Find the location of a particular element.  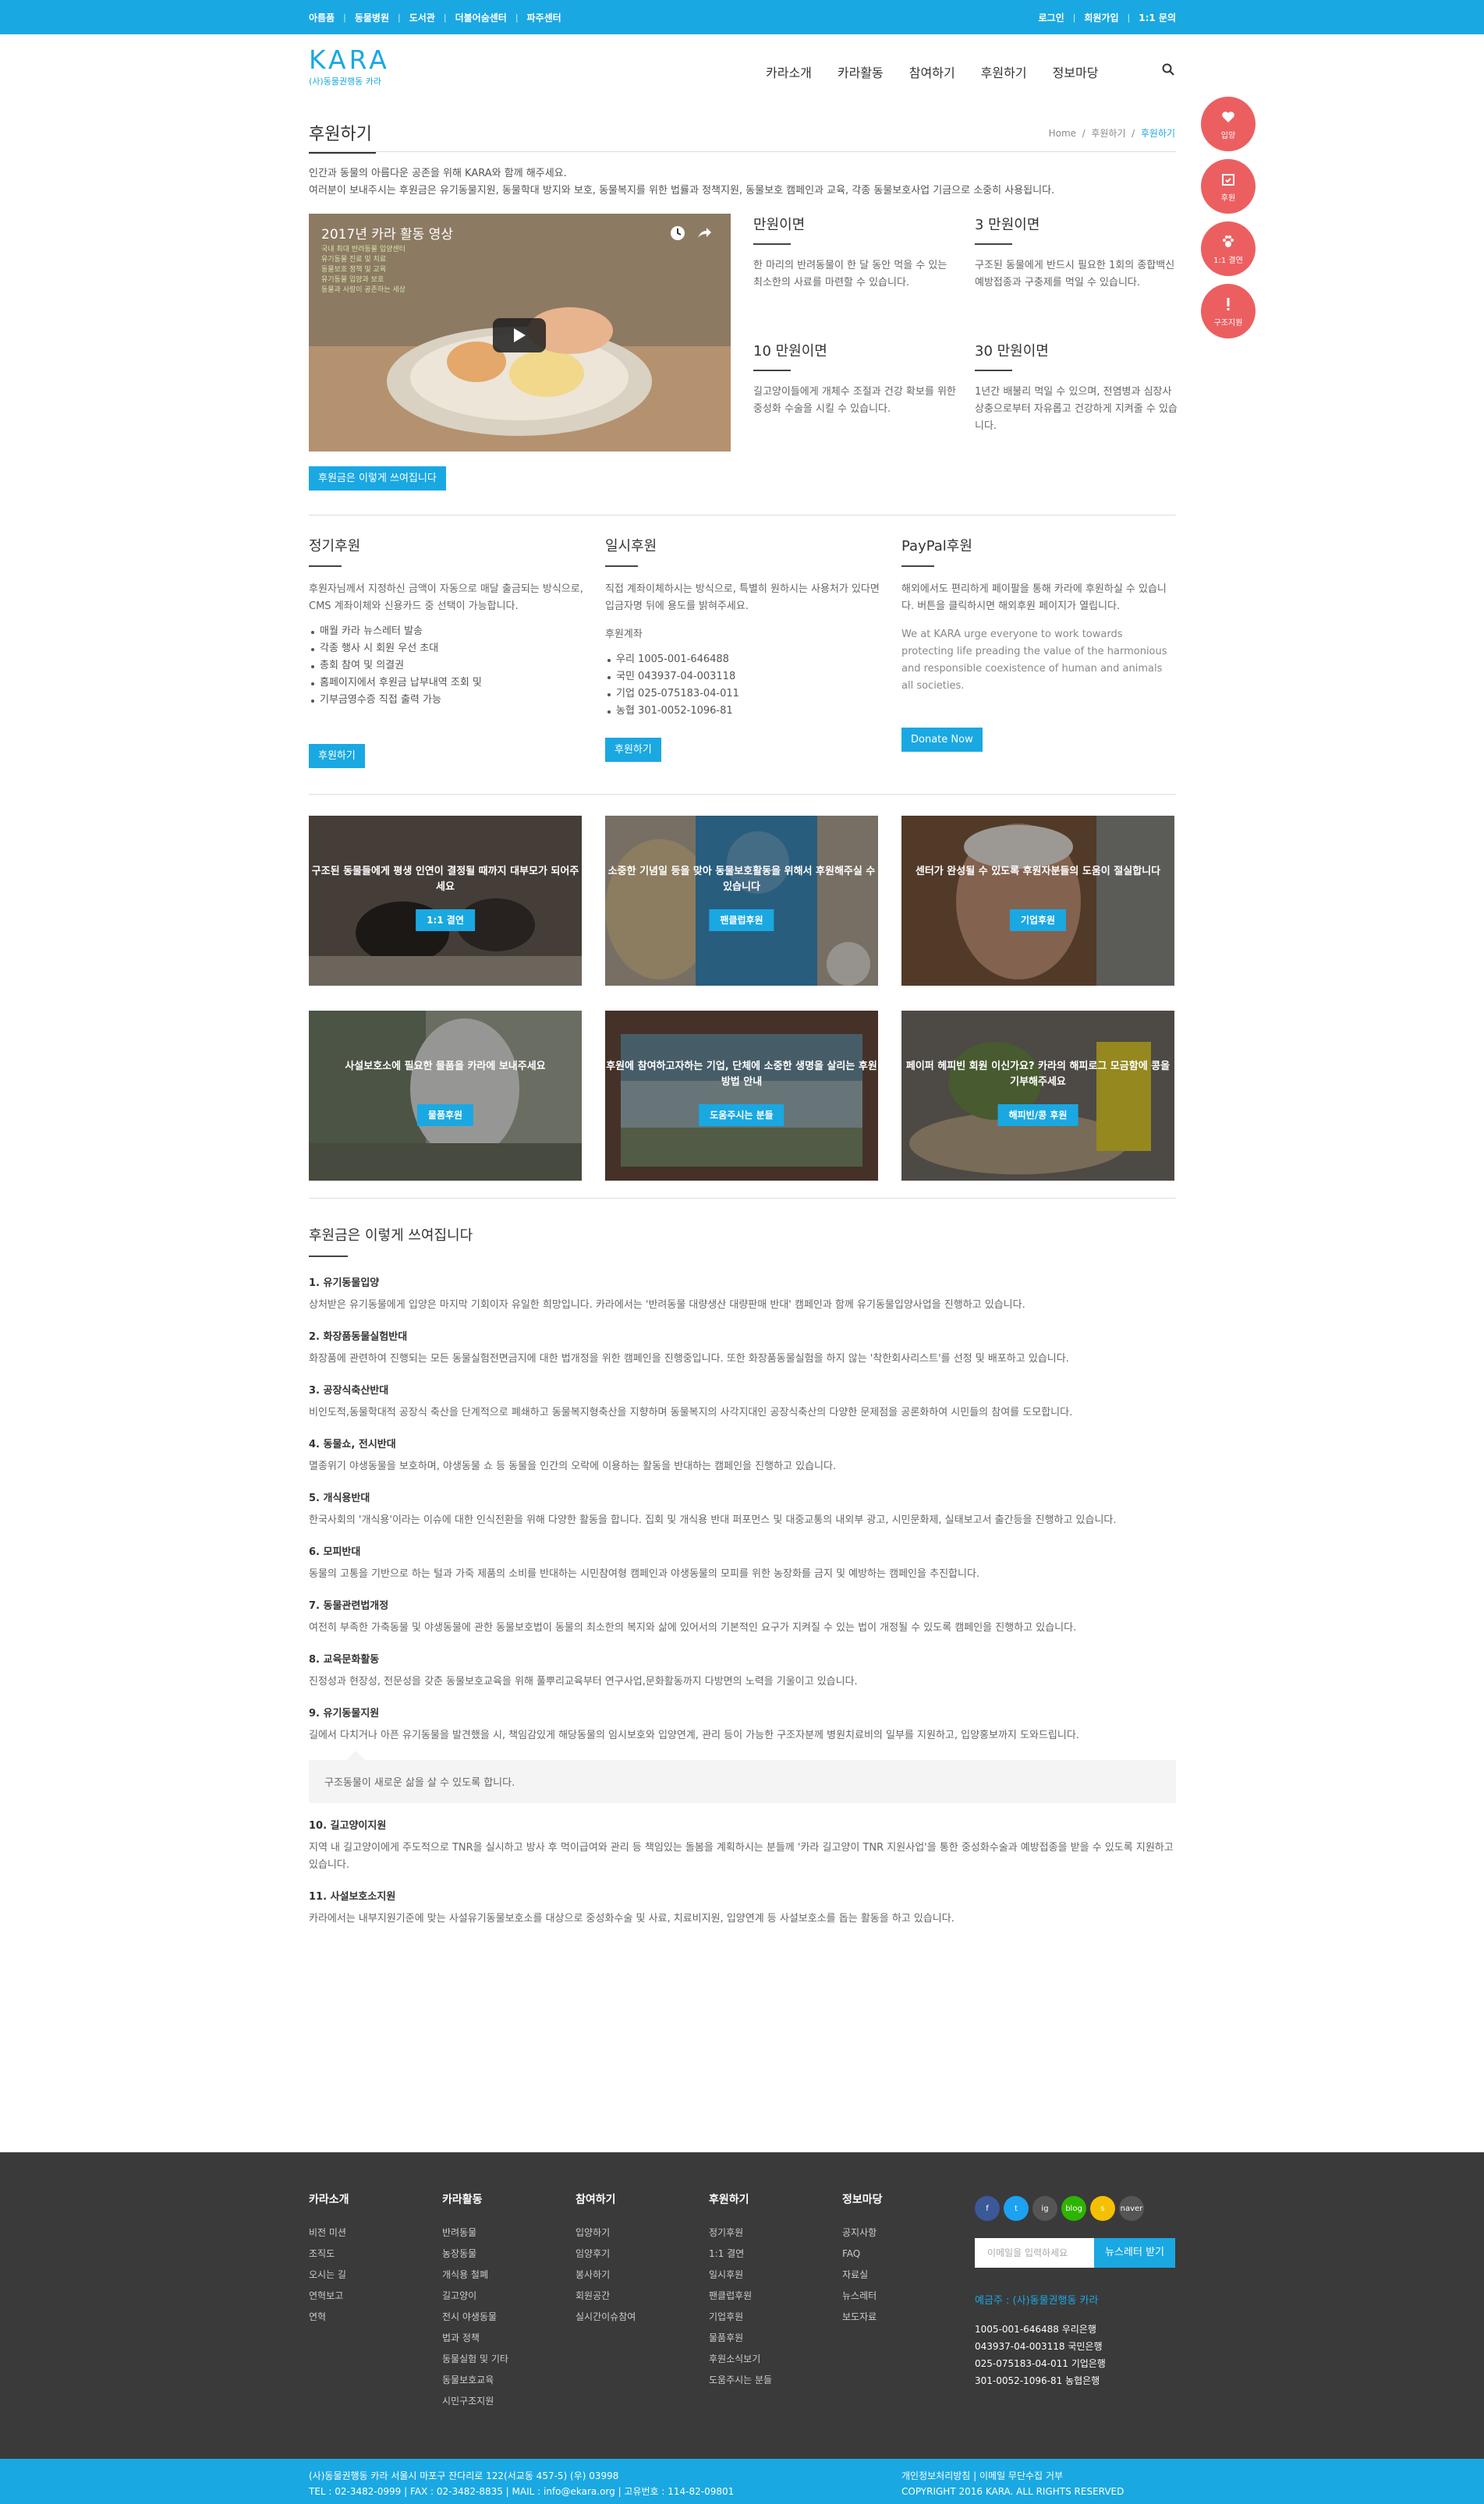

blog-icon: blog is located at coordinates (1073, 2208).